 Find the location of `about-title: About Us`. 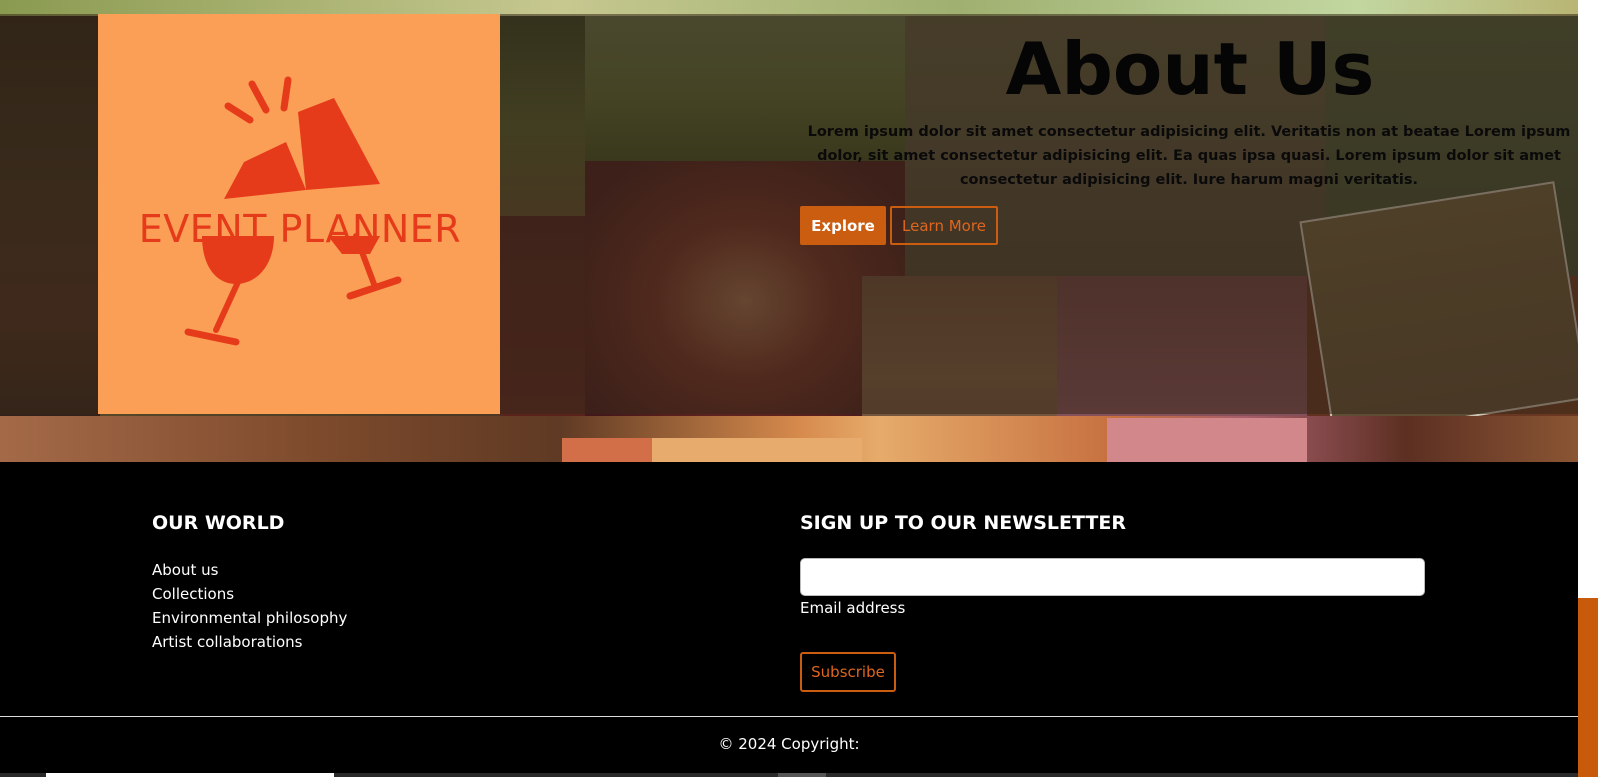

about-title: About Us is located at coordinates (1190, 69).